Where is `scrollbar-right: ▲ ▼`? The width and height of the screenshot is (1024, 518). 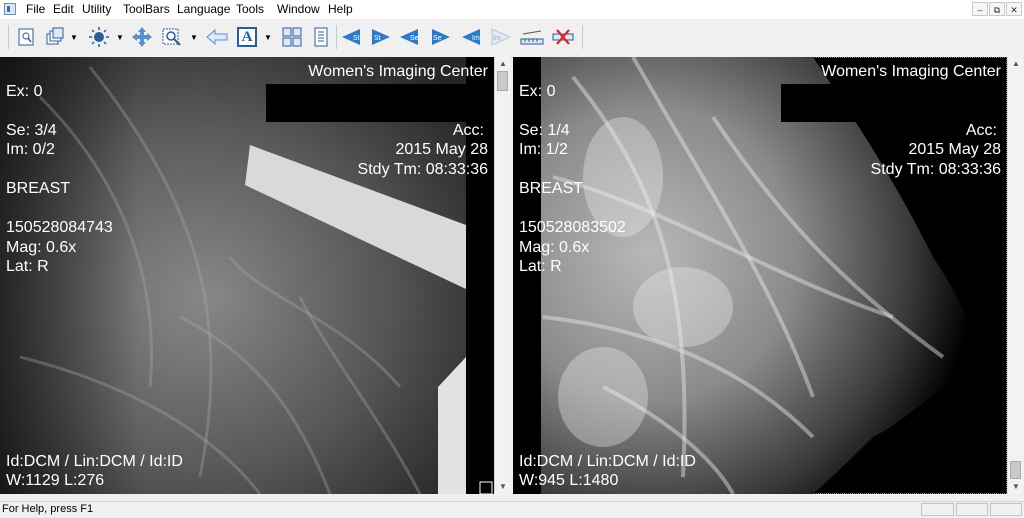
scrollbar-right: ▲ ▼ is located at coordinates (1015, 275).